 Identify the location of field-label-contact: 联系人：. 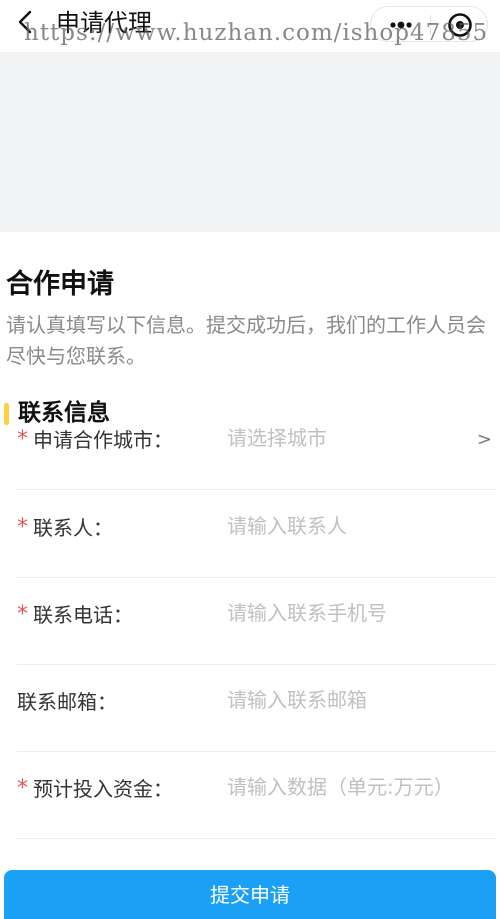
(73, 528).